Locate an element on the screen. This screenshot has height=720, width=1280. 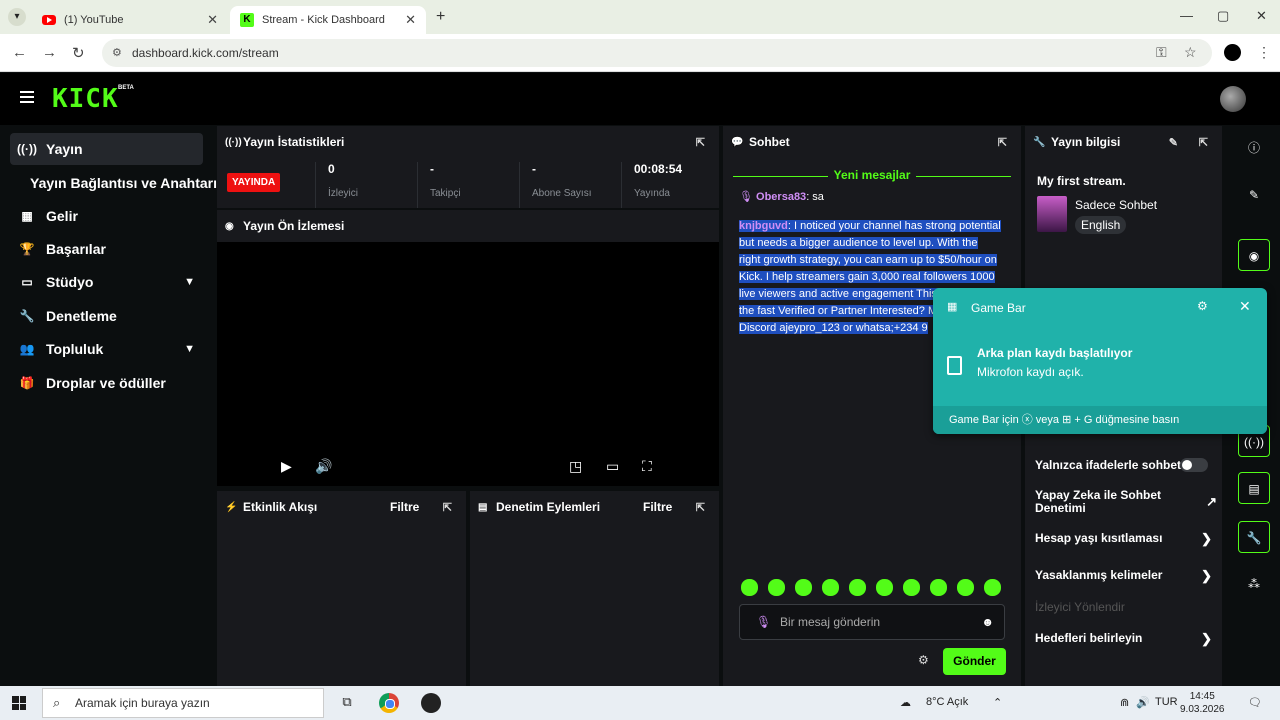
tab-kick-dashboard: K Stream - Kick Dashboard ✕ is located at coordinates (328, 20).